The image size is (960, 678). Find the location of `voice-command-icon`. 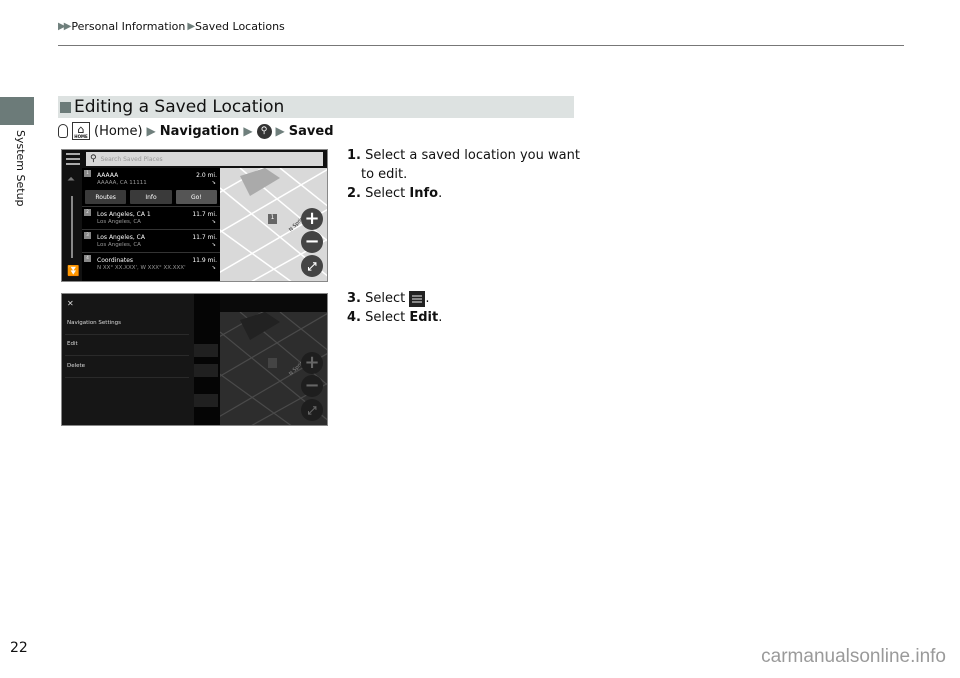

voice-command-icon is located at coordinates (63, 131).